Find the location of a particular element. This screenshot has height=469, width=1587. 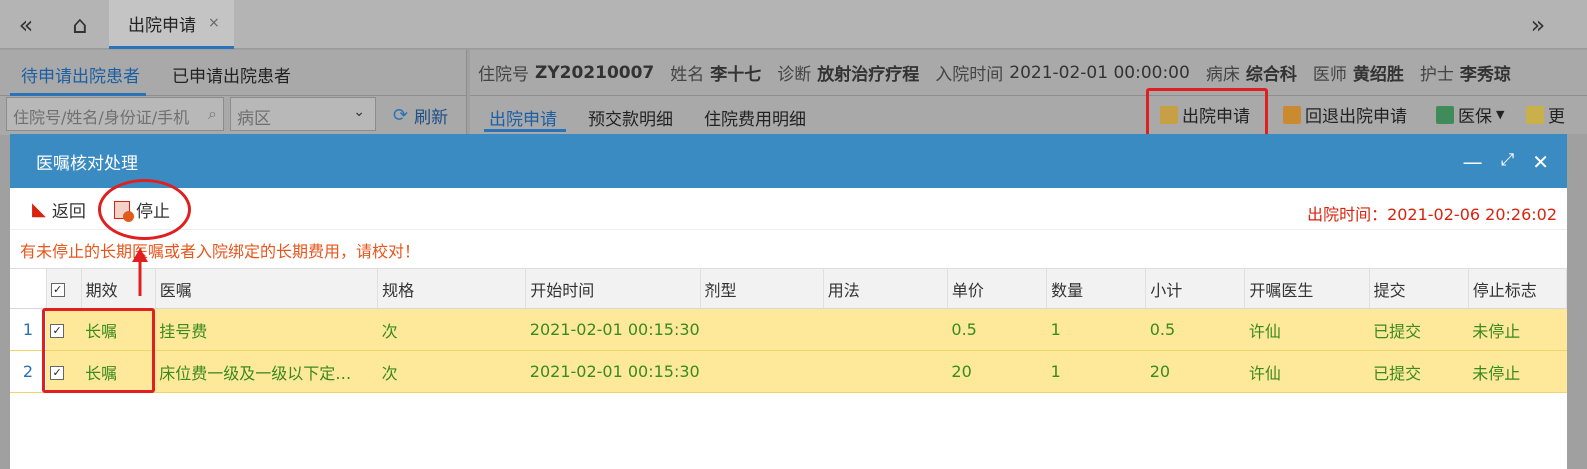

dialog-title: 医嘱核对处理 is located at coordinates (87, 163).